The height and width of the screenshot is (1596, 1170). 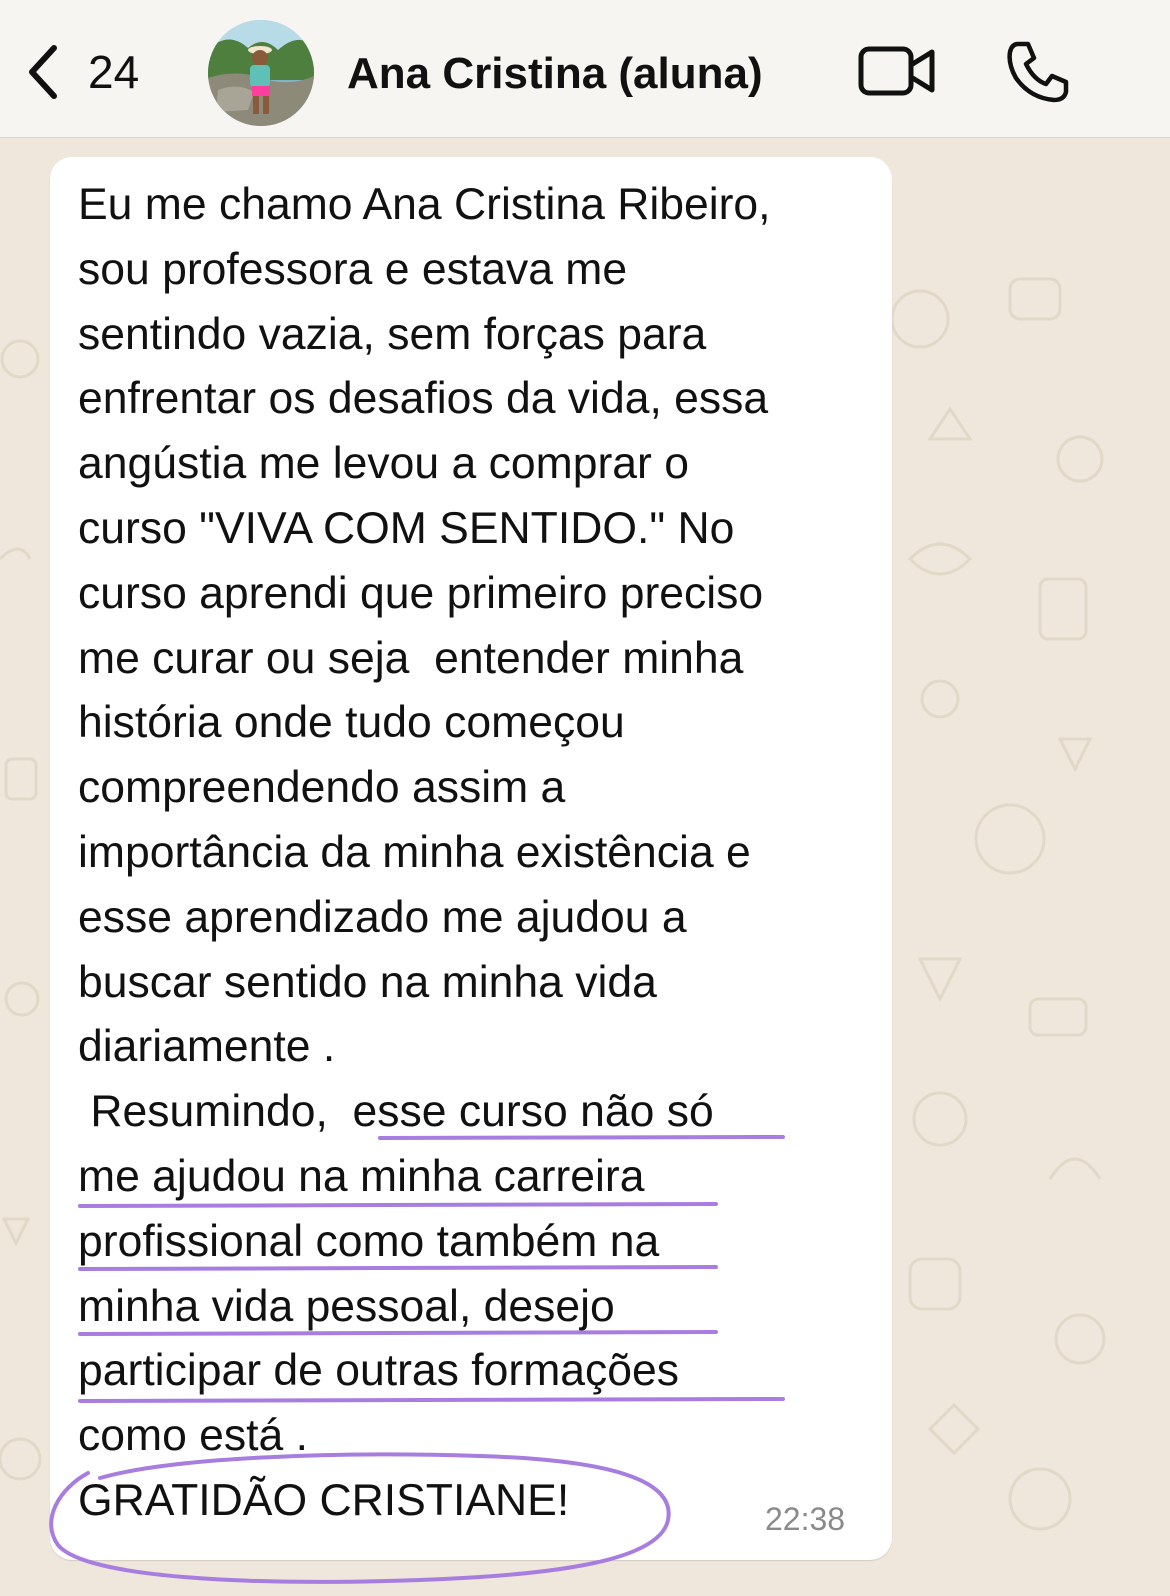 I want to click on message-line: minha vida pessoal, desejo, so click(x=346, y=1306).